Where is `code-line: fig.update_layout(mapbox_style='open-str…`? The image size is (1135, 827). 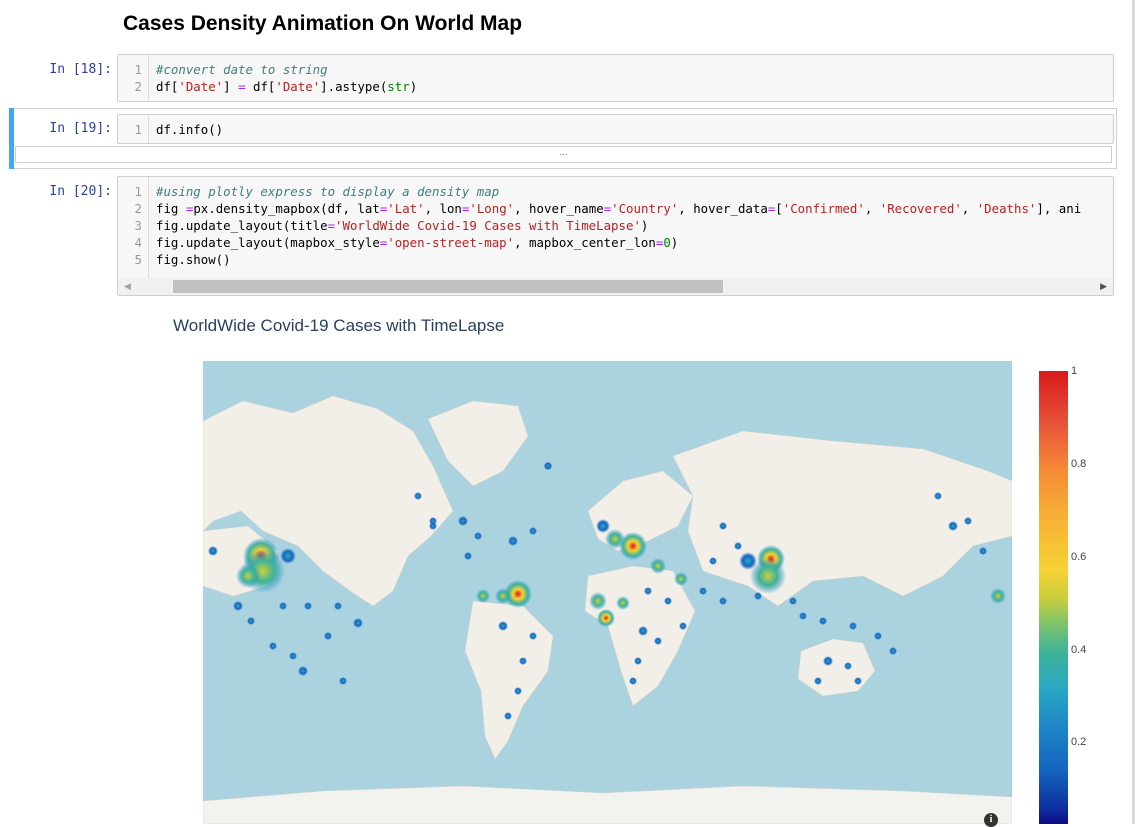 code-line: fig.update_layout(mapbox_style='open-str… is located at coordinates (417, 242).